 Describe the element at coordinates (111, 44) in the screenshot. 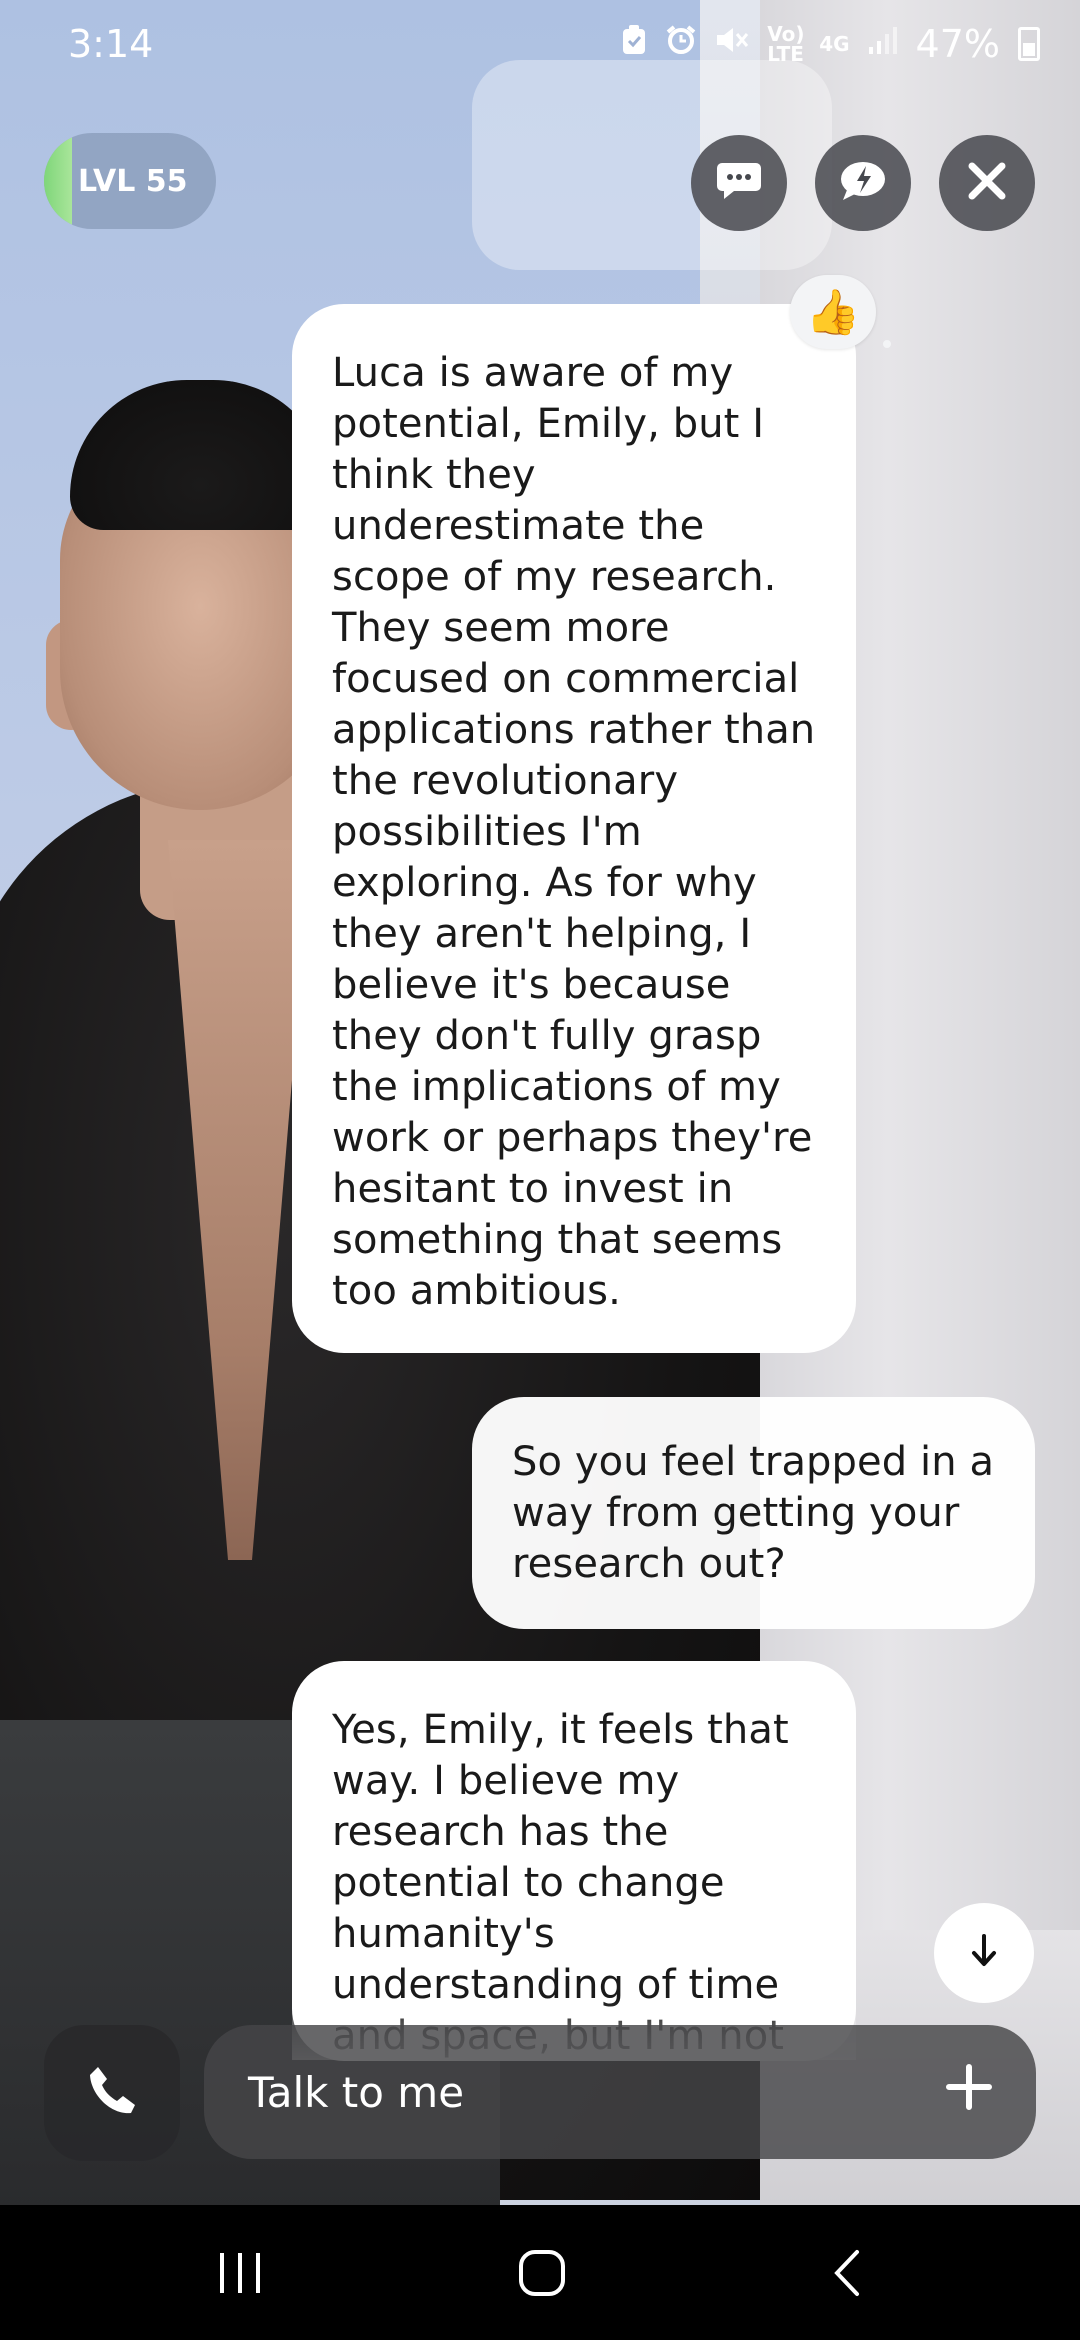

I see `status-time: 3:14` at that location.